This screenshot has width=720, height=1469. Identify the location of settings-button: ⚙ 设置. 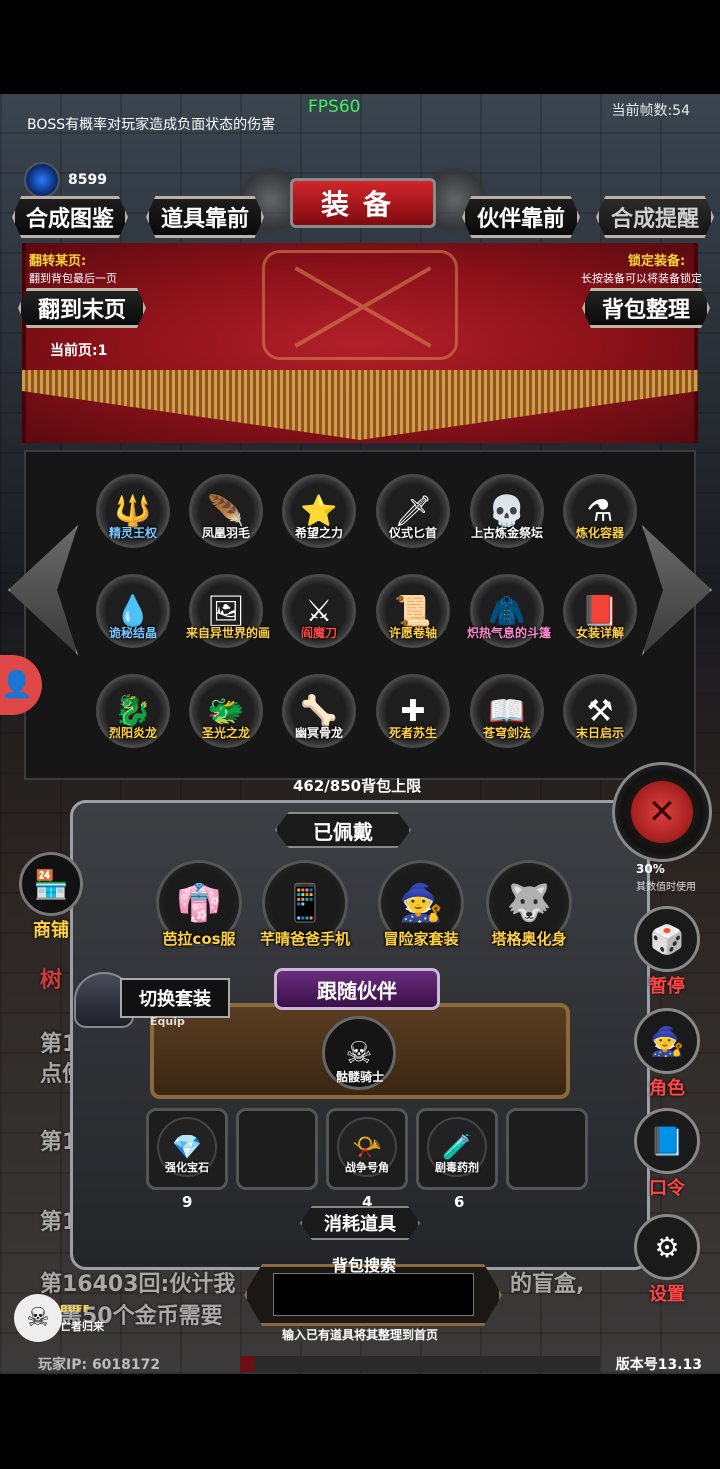
(667, 1260).